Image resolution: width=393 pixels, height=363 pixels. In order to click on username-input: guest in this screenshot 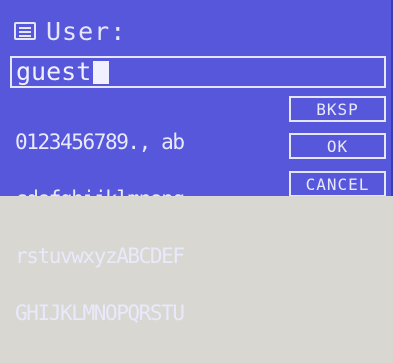, I will do `click(198, 72)`.